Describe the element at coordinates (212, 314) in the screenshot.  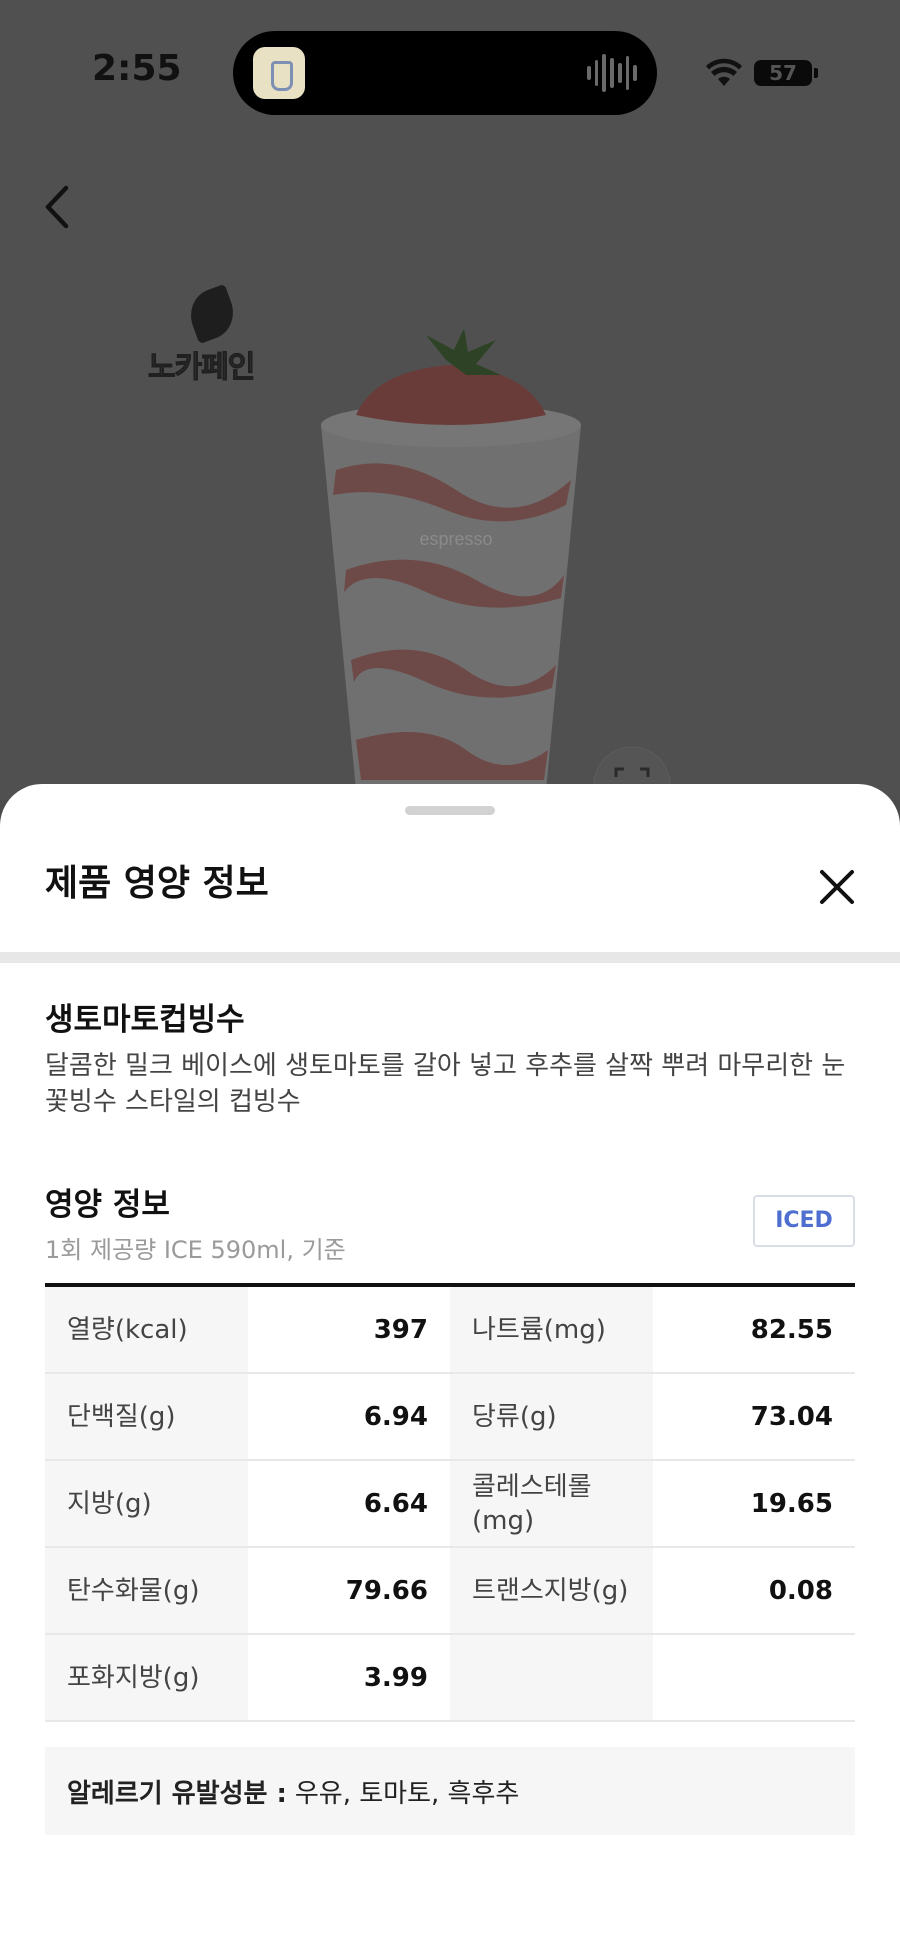
I see `brand-leaf-icon` at that location.